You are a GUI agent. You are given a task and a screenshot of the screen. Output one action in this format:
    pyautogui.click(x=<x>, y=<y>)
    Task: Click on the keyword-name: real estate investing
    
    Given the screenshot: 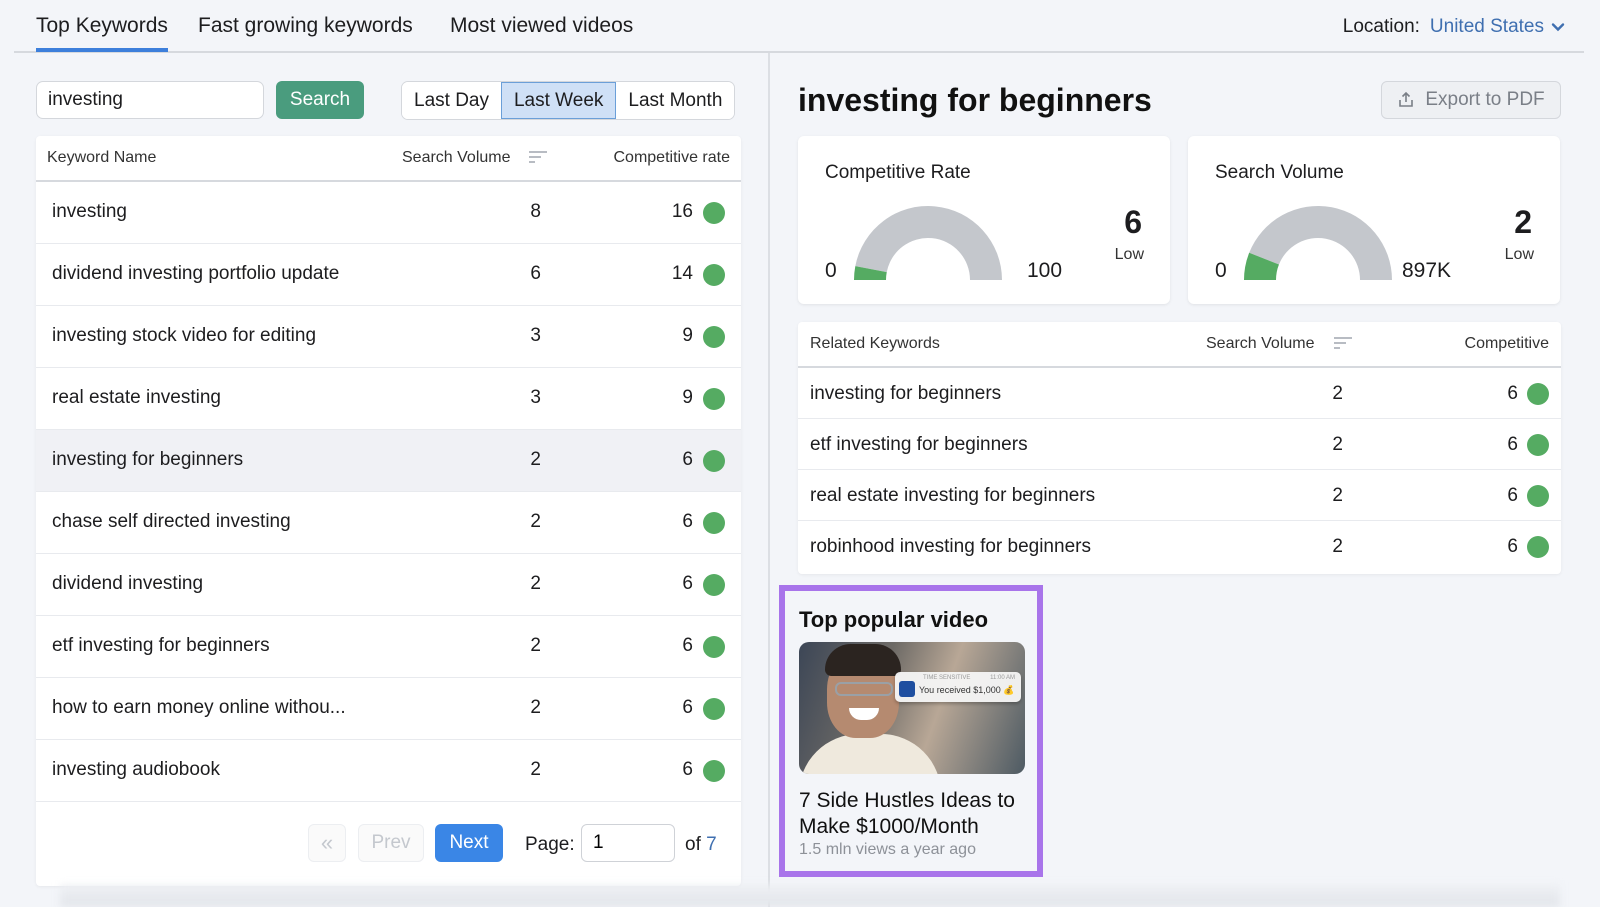 What is the action you would take?
    pyautogui.click(x=136, y=397)
    